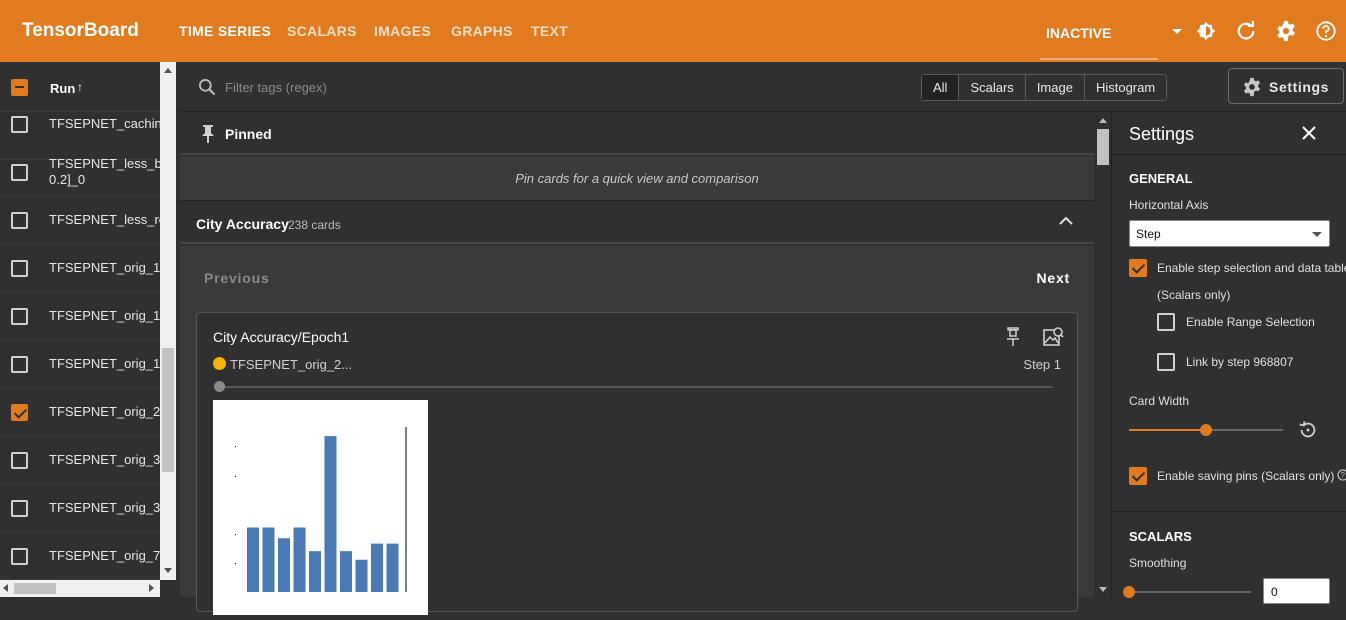  I want to click on pin-icon, so click(1013, 337).